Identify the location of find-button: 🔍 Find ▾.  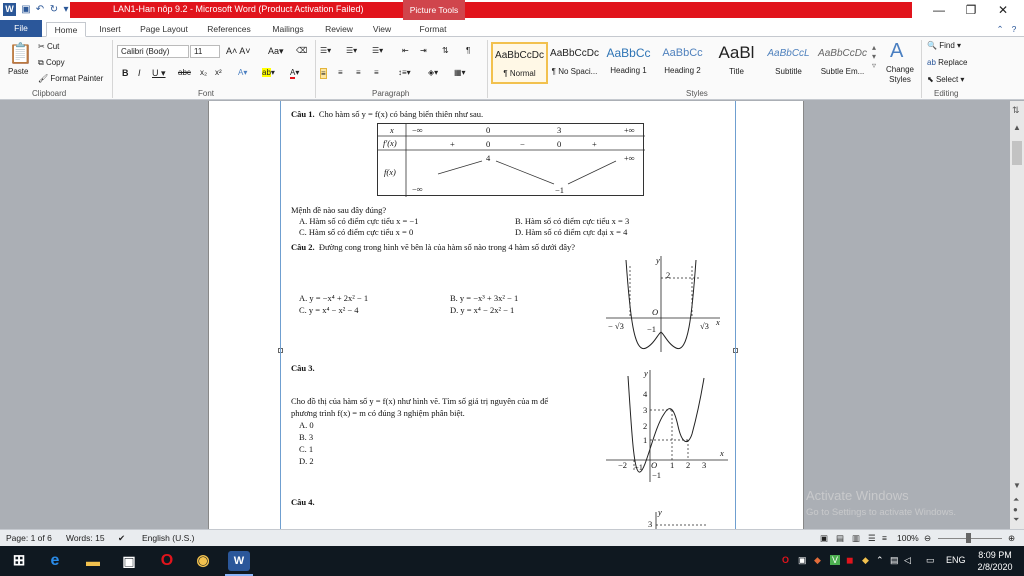
(944, 45).